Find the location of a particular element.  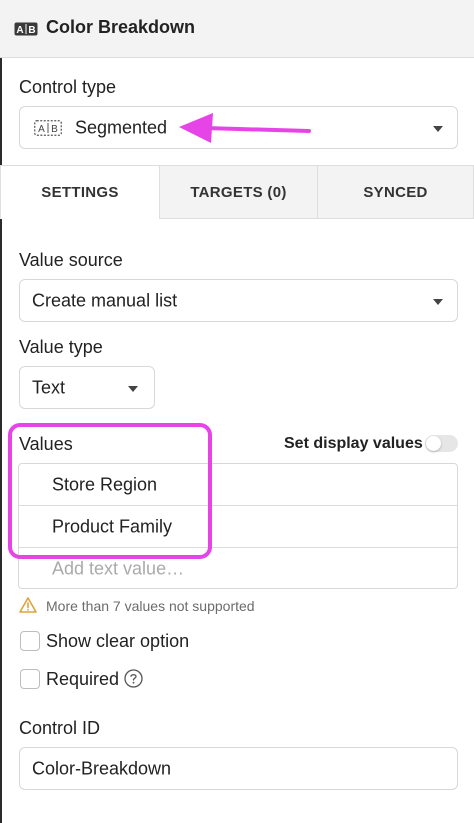

warning-text: More than 7 values not supported is located at coordinates (150, 606).